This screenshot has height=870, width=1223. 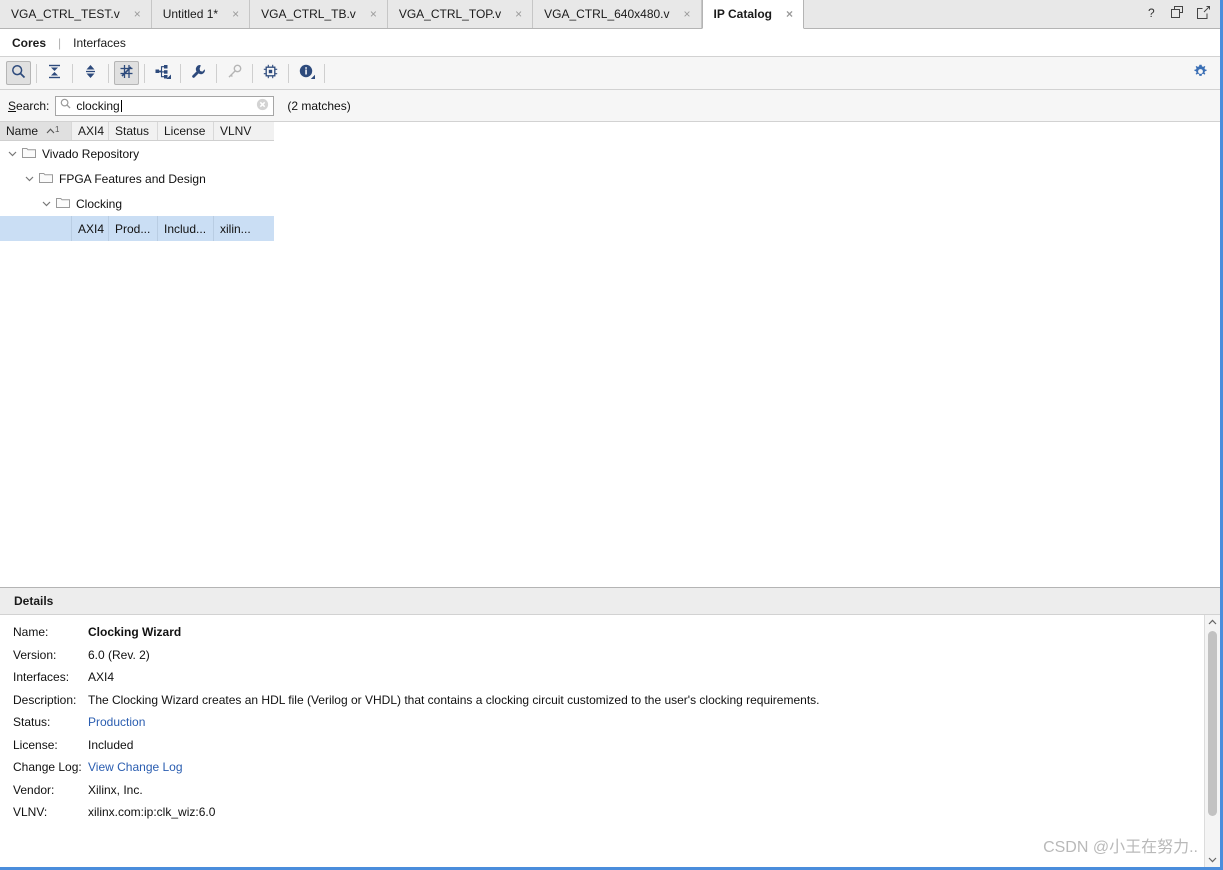 I want to click on float-window-icon, so click(x=1203, y=14).